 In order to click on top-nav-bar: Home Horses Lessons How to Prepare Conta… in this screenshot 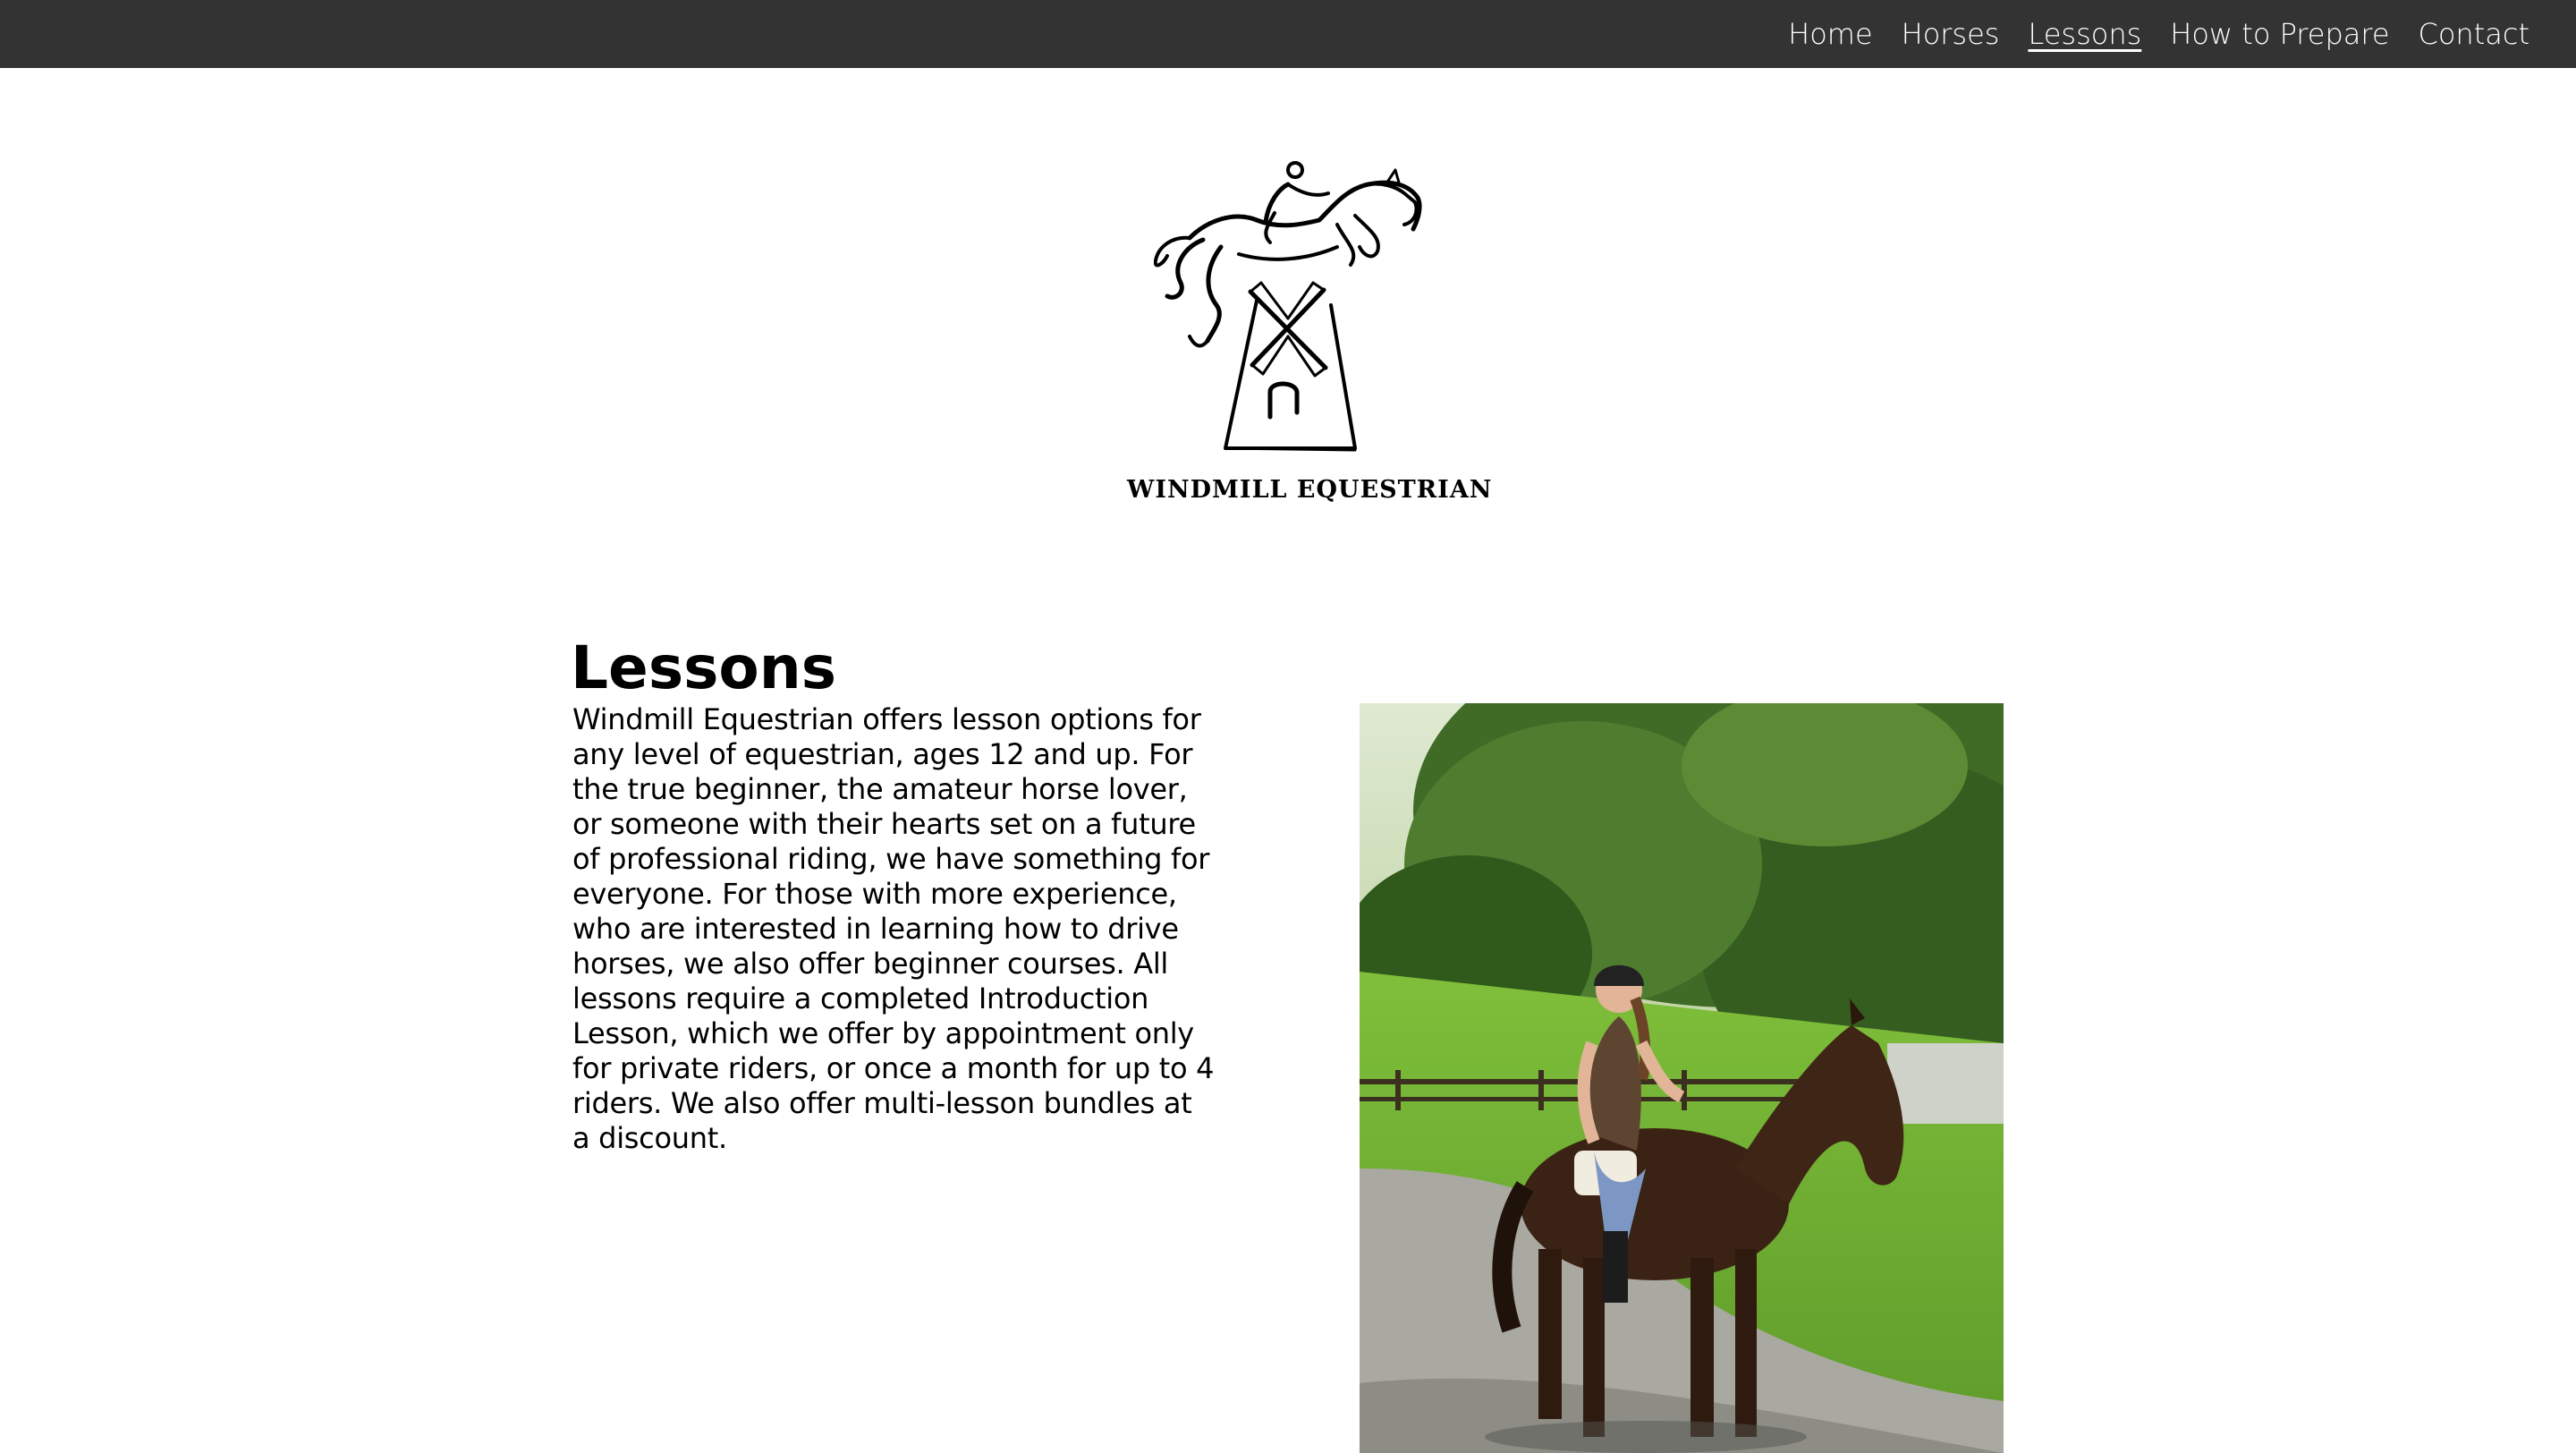, I will do `click(1288, 34)`.